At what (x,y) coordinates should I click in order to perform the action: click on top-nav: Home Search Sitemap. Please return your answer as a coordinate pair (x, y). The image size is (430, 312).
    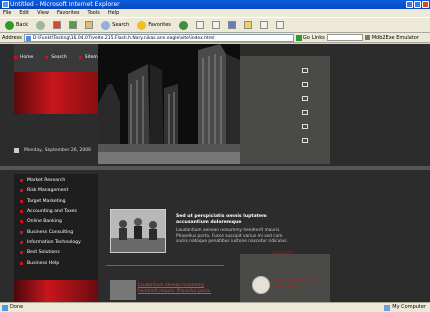
    Looking at the image, I should click on (58, 57).